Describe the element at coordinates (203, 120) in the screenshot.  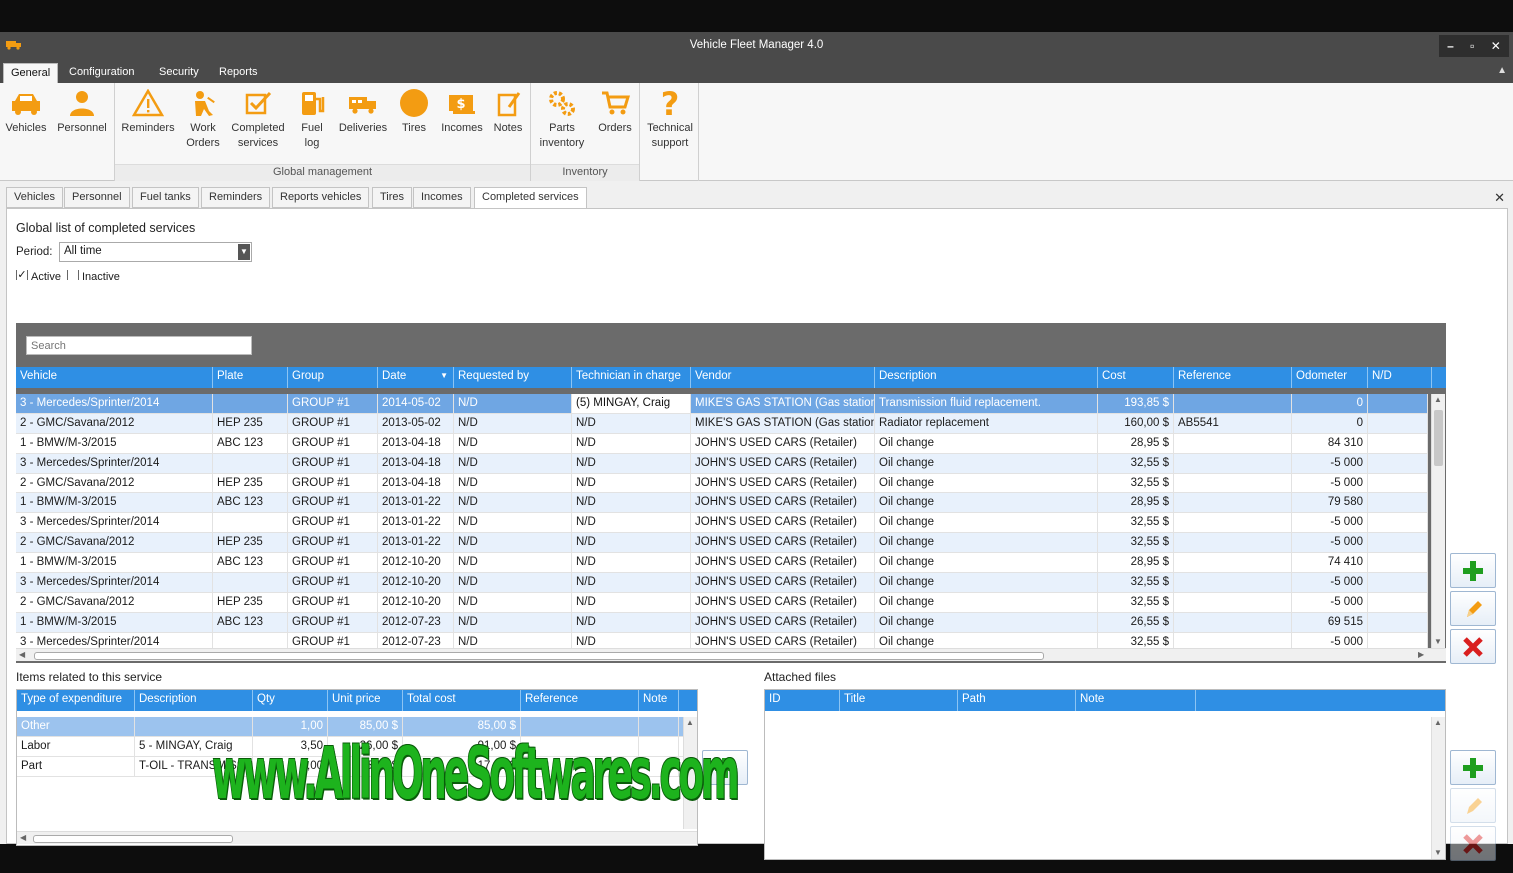
I see `work-orders-button: Work Orders` at that location.